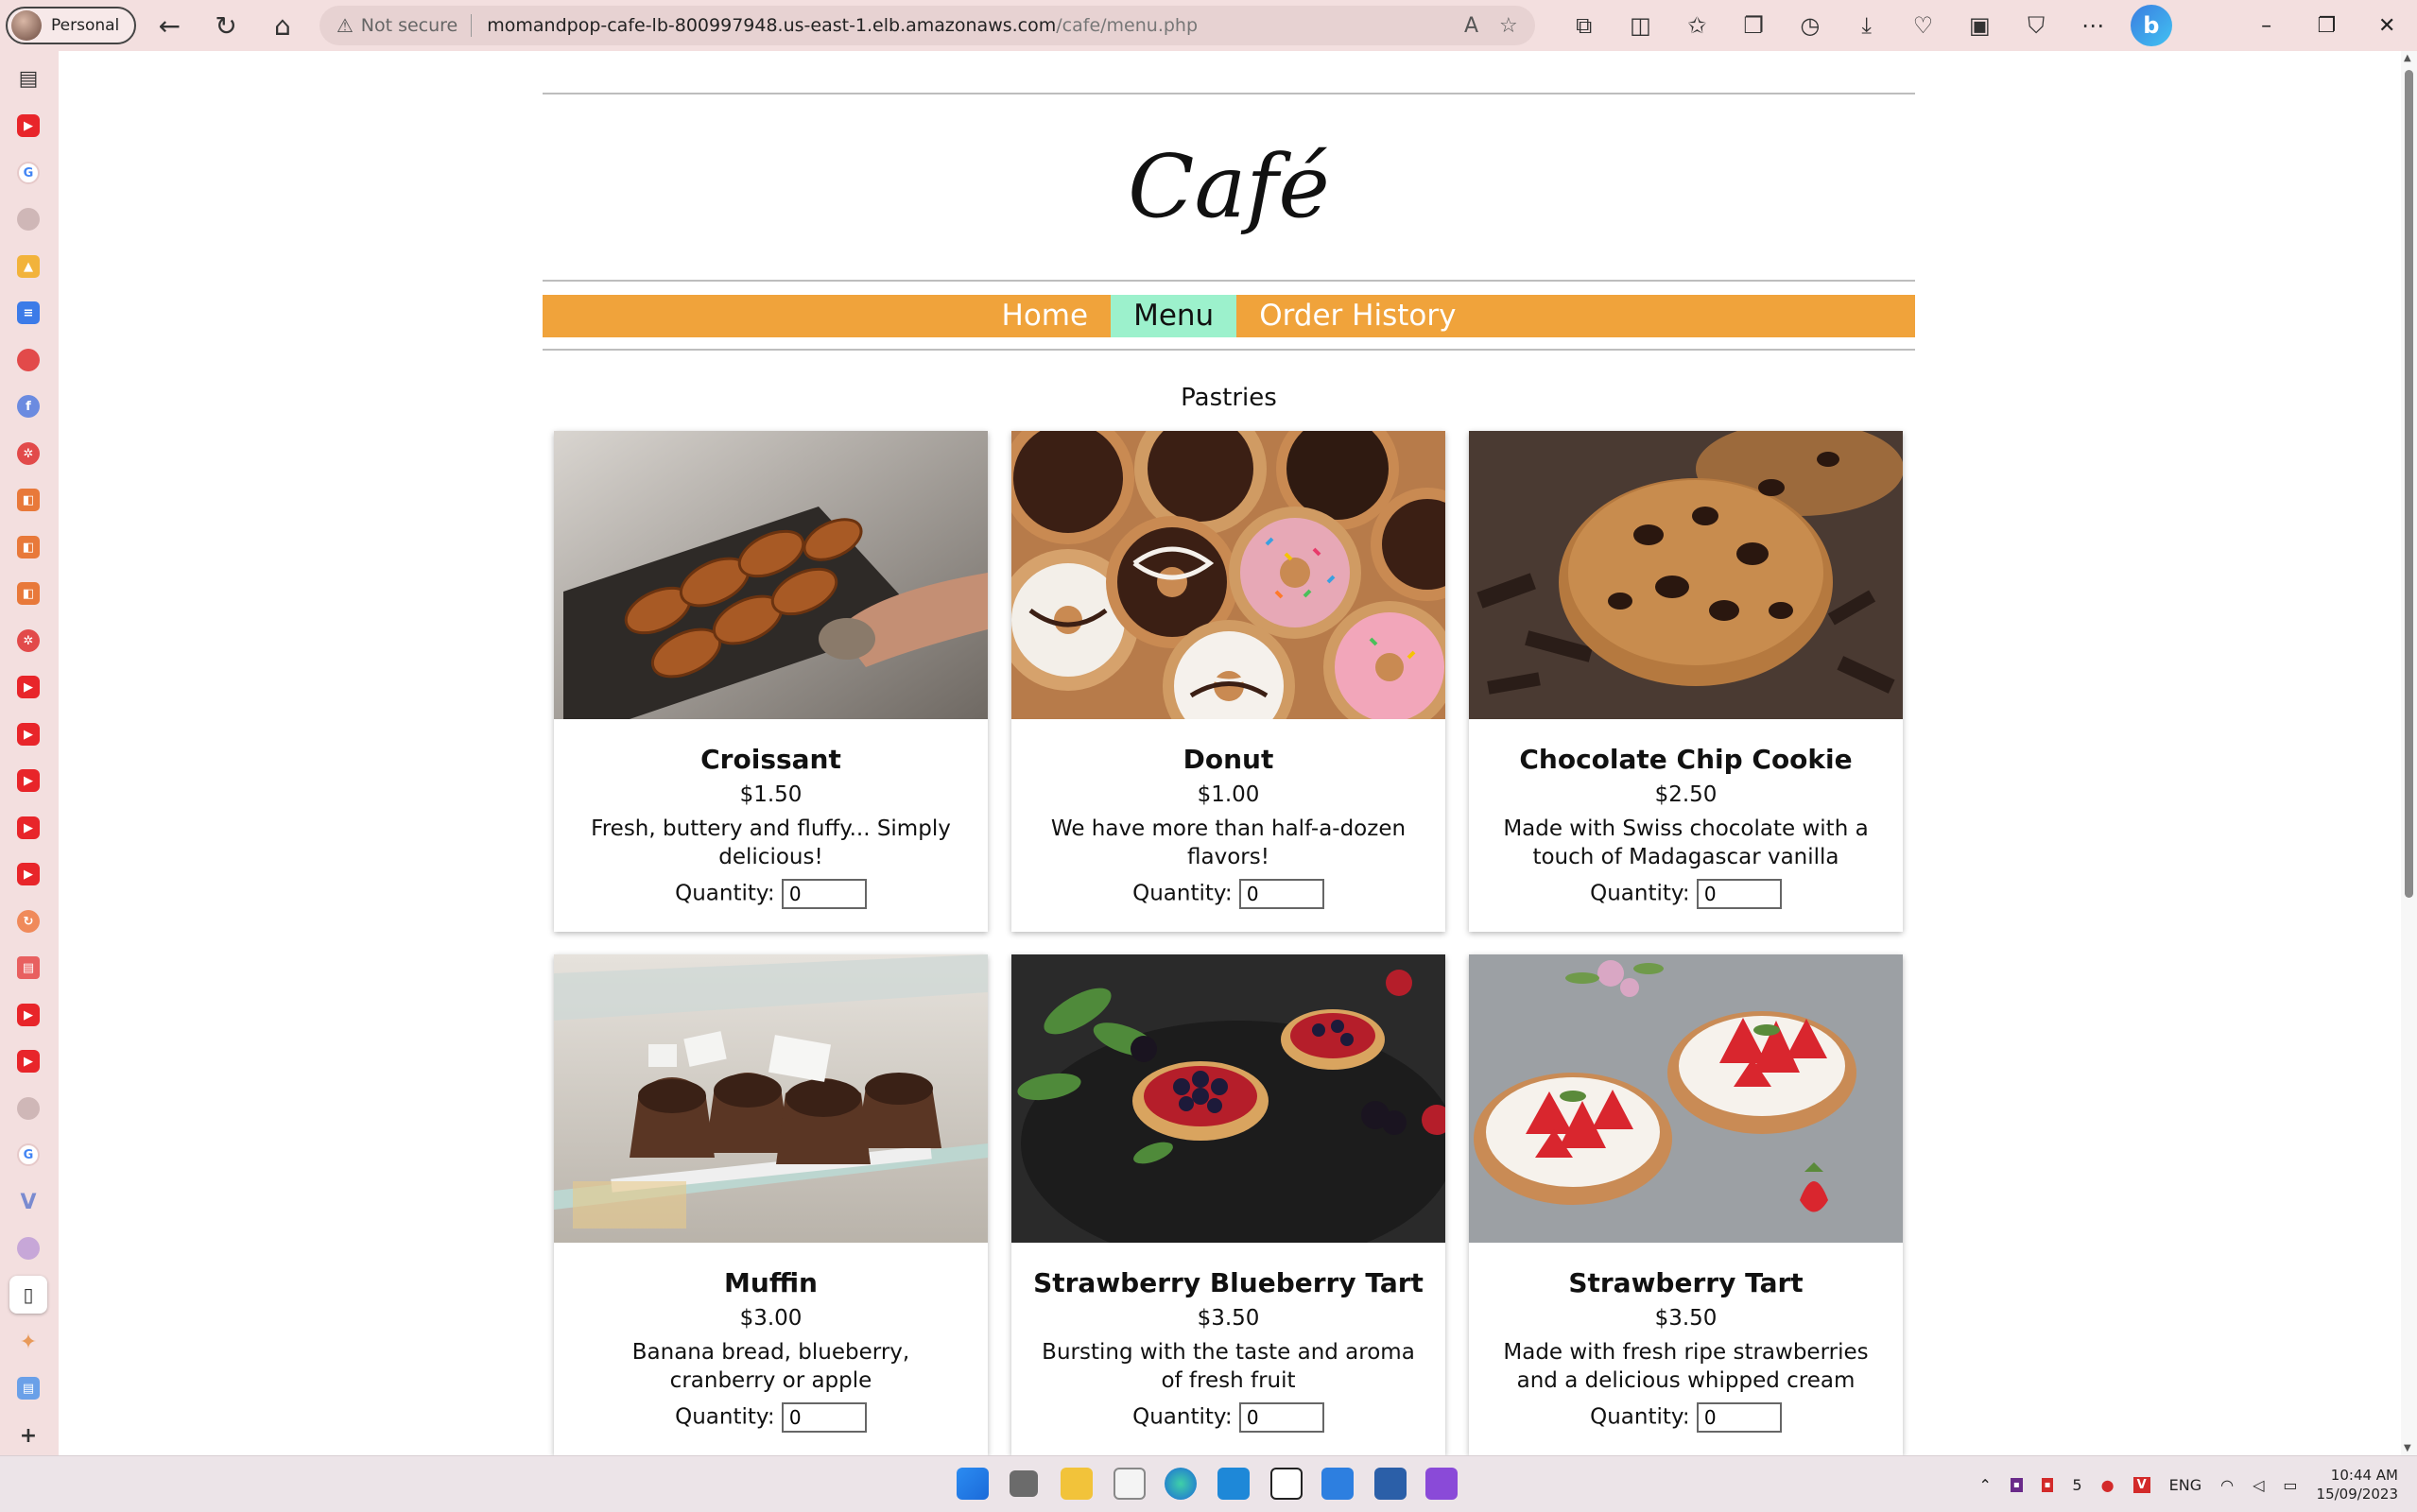  What do you see at coordinates (1641, 25) in the screenshot?
I see `split-screen-icon: ◫` at bounding box center [1641, 25].